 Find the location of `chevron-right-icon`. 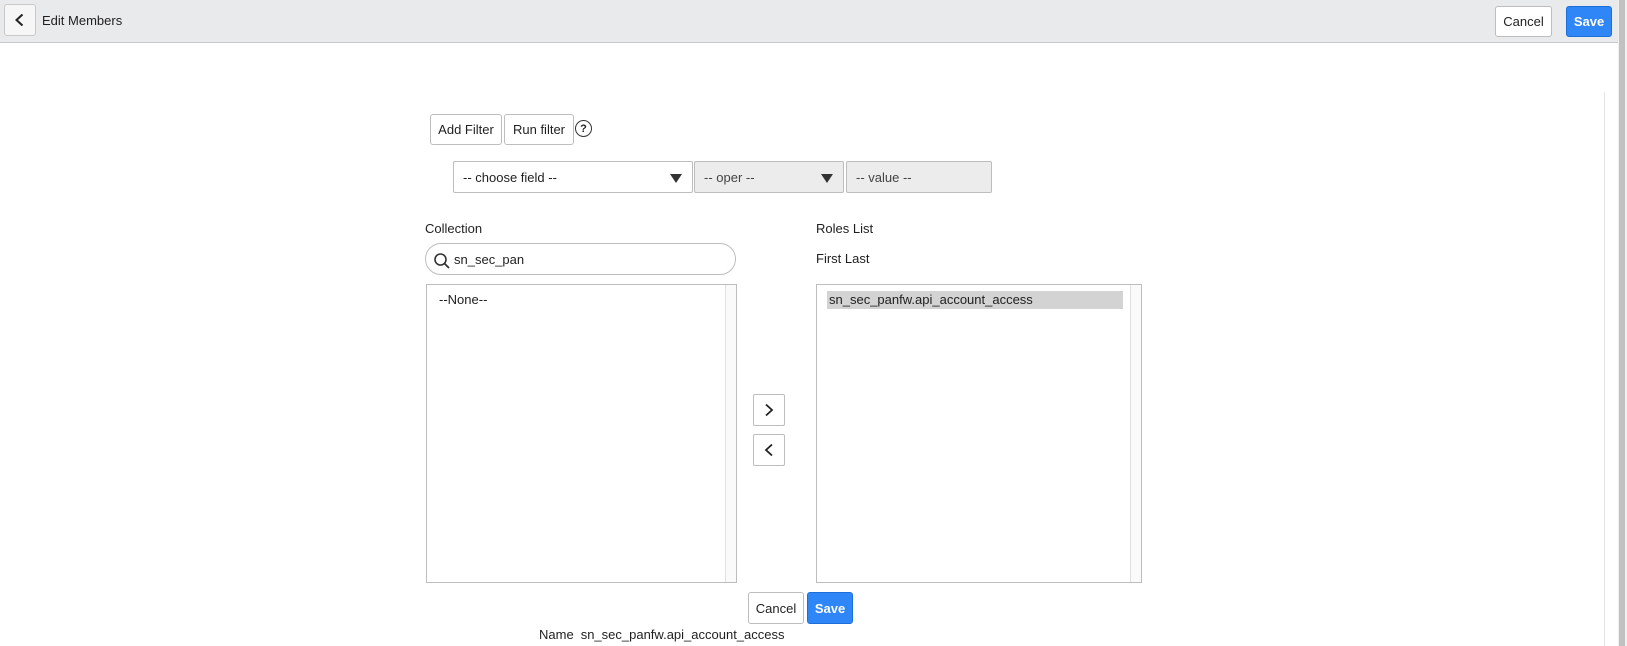

chevron-right-icon is located at coordinates (769, 410).